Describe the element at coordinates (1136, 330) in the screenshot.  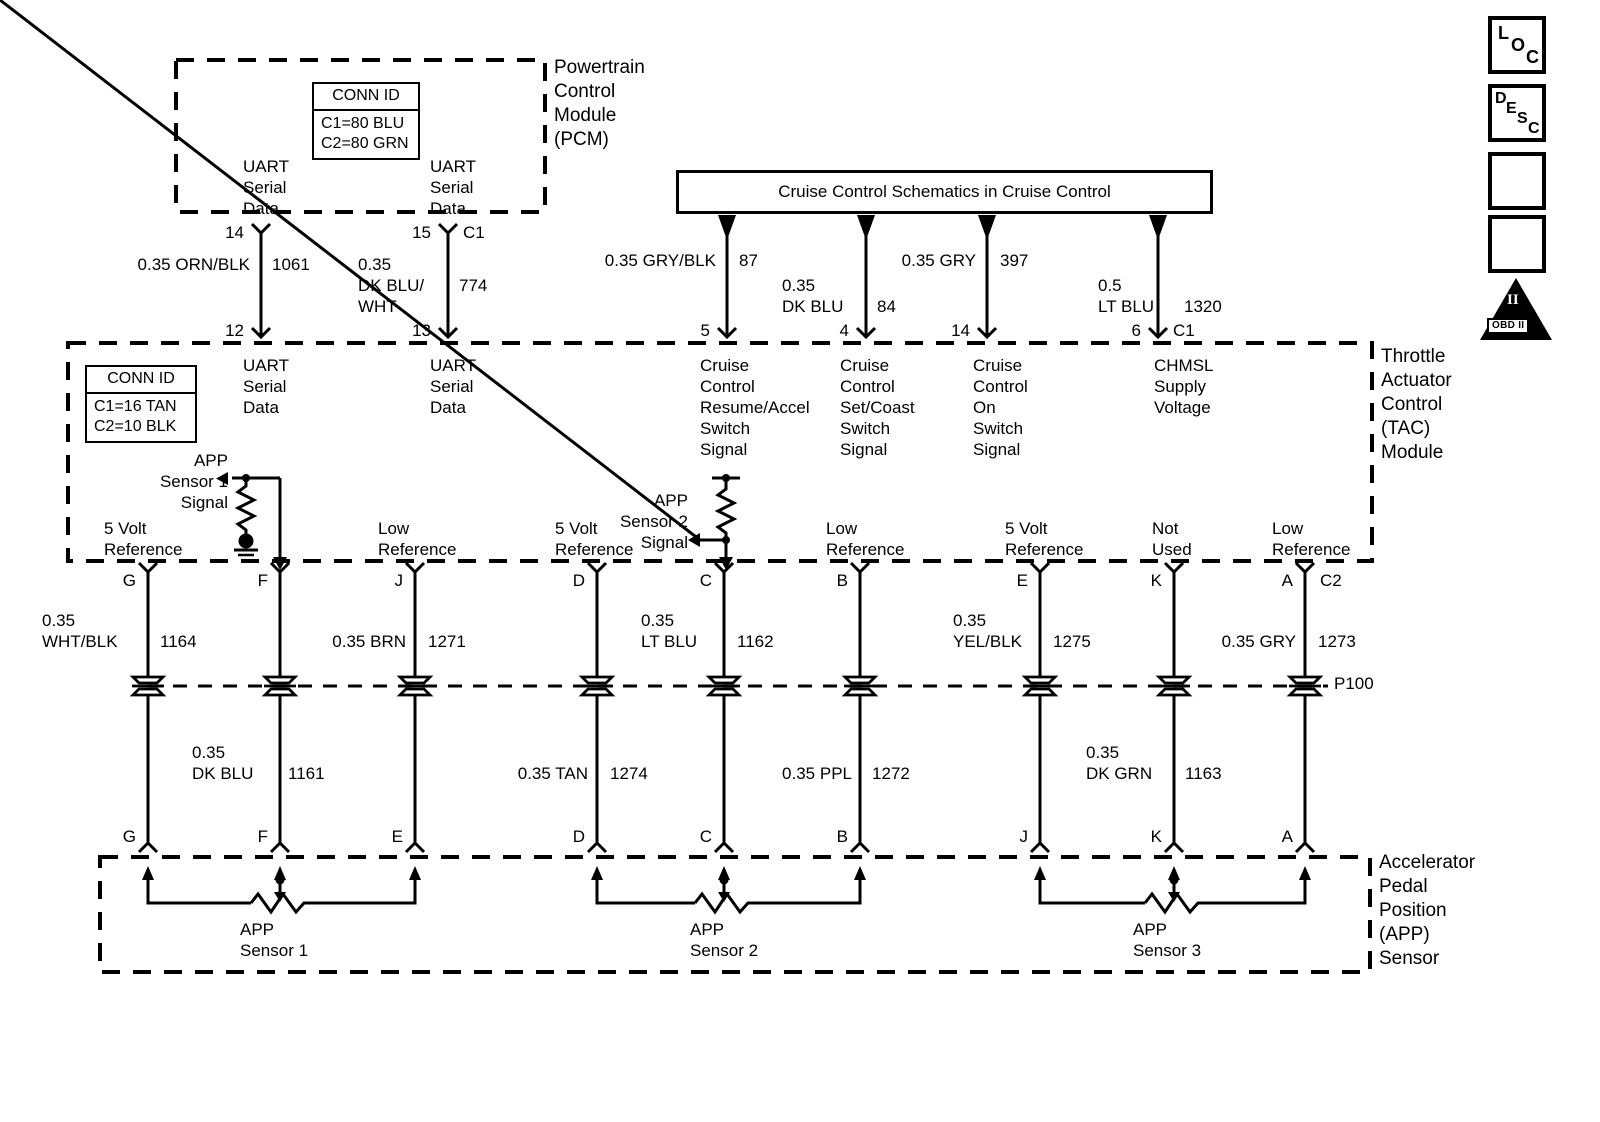
I see `tac-pin-number-6: 6` at that location.